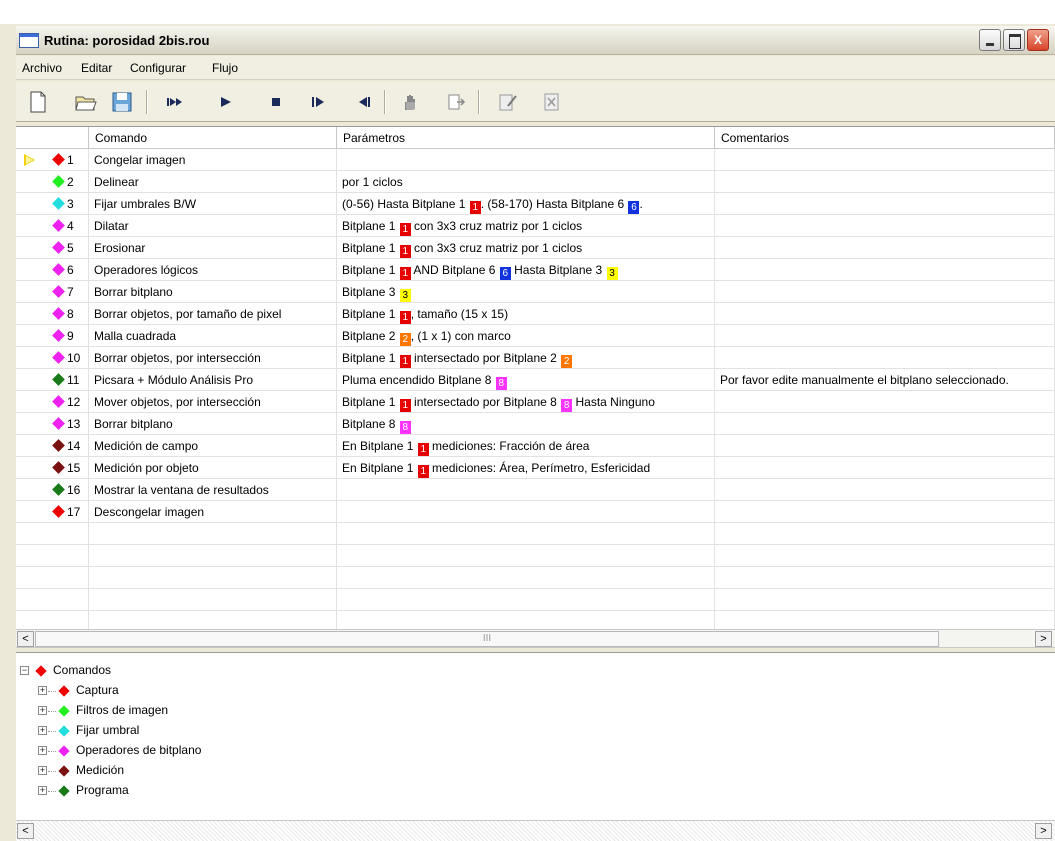  What do you see at coordinates (213, 358) in the screenshot?
I see `command-cell: Borrar objetos, por intersección` at bounding box center [213, 358].